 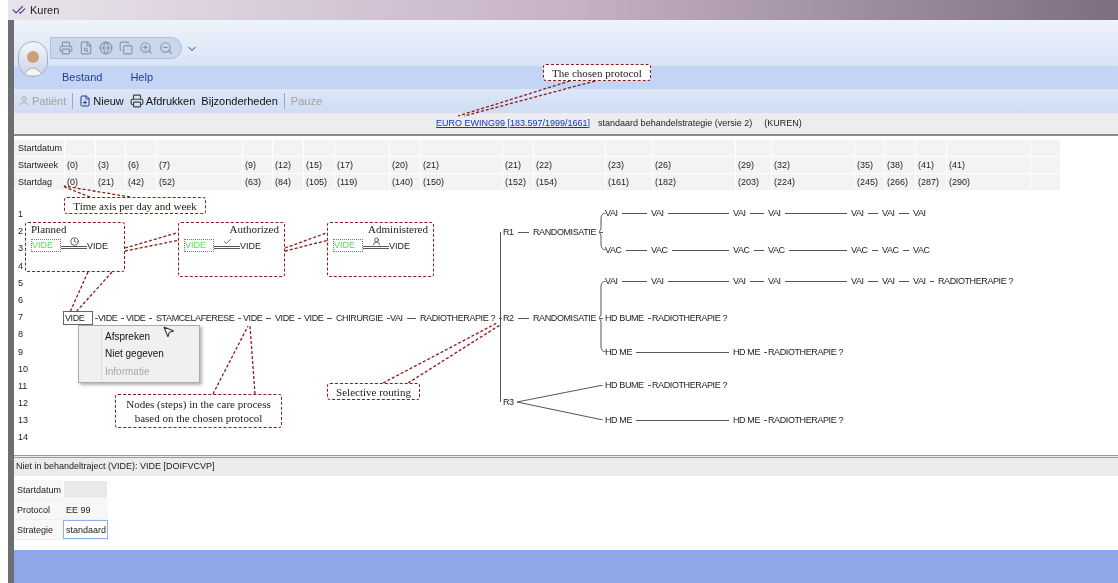 I want to click on step-label: R1, so click(x=508, y=232).